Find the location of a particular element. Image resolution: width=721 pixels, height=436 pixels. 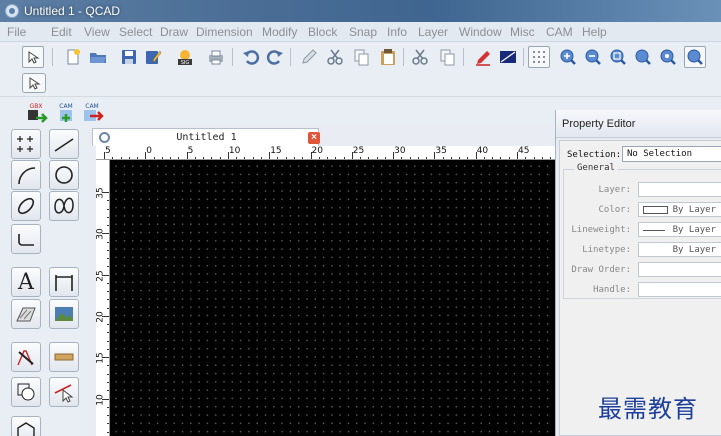

ruler-top-label: 30 is located at coordinates (400, 151).